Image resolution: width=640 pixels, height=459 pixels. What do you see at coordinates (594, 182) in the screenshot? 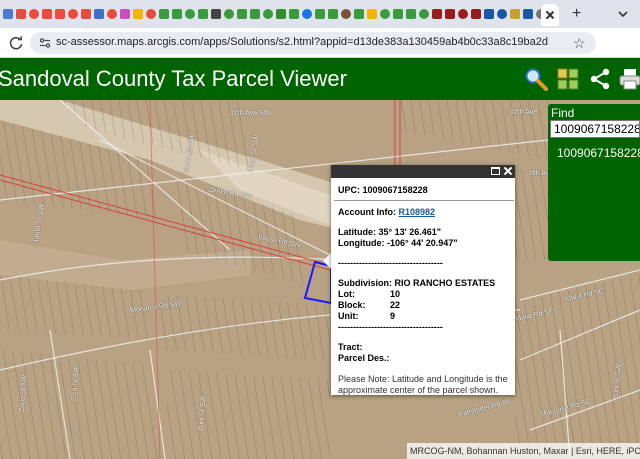
I see `find-panel: Find 1009067158228` at bounding box center [594, 182].